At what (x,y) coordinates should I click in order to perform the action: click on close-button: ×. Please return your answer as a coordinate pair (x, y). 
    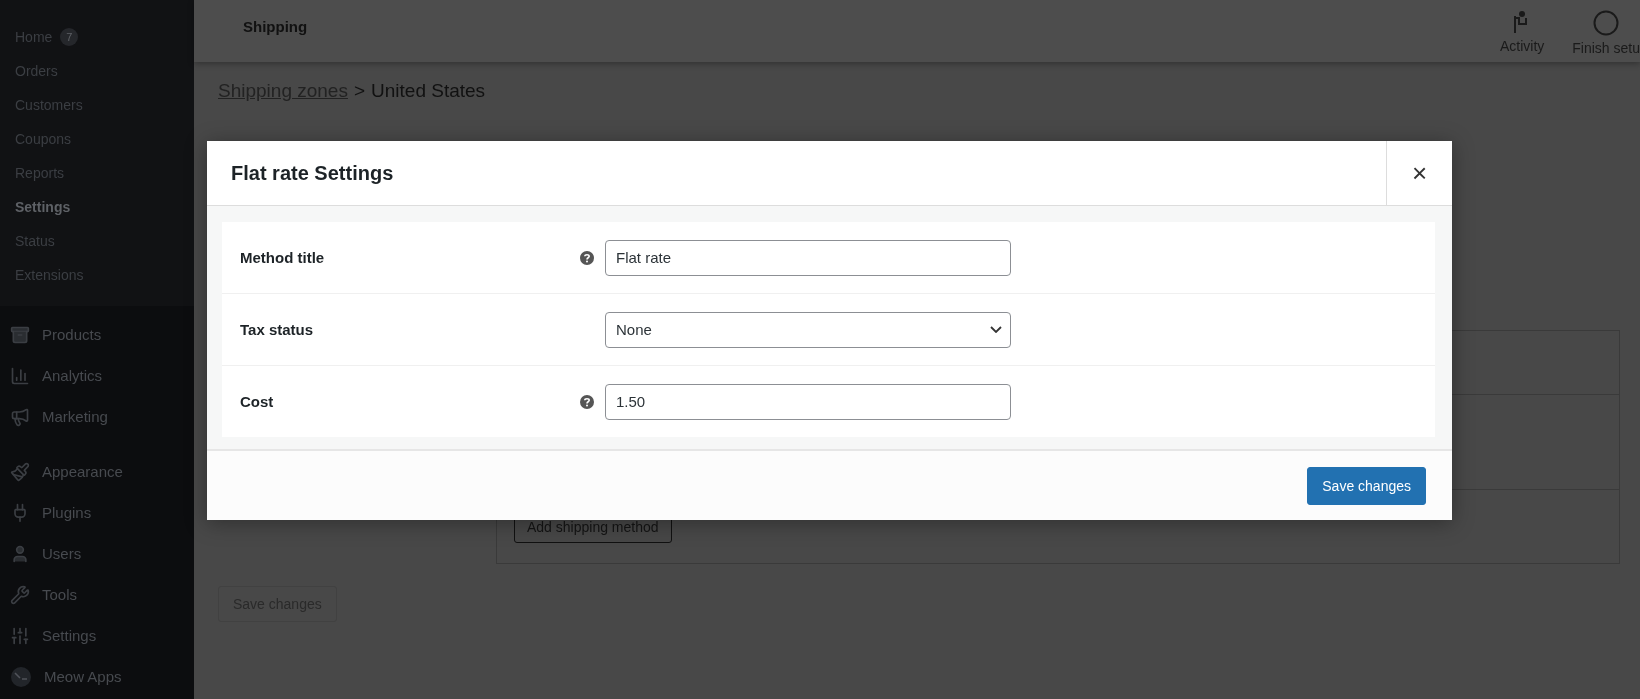
    Looking at the image, I should click on (1419, 173).